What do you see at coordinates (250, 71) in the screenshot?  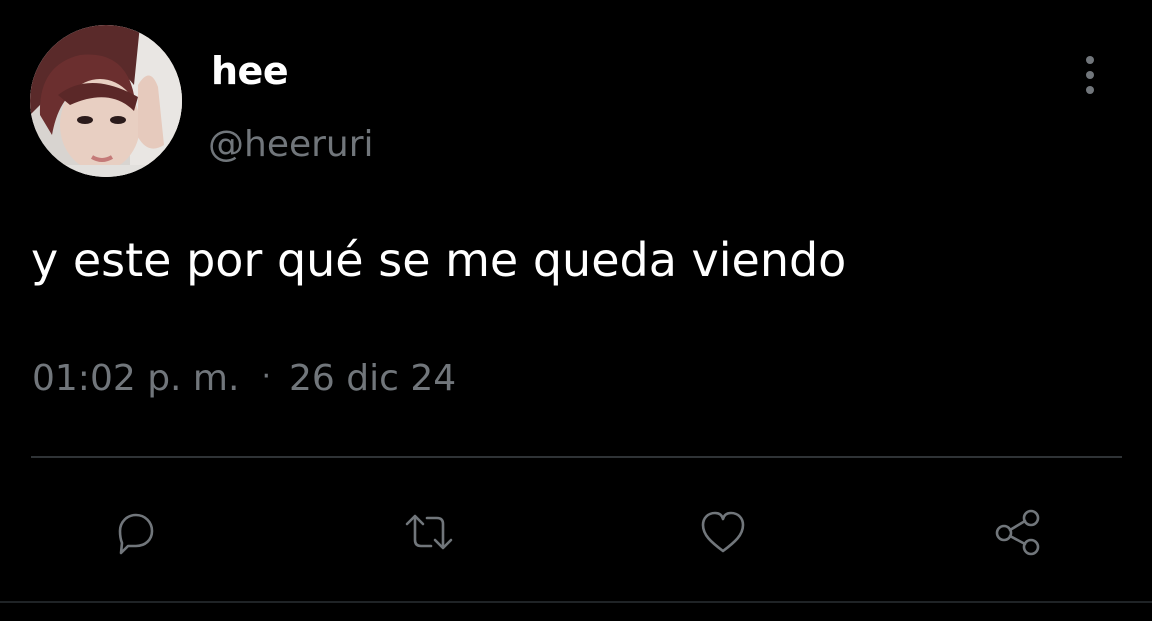 I see `display-name: hee` at bounding box center [250, 71].